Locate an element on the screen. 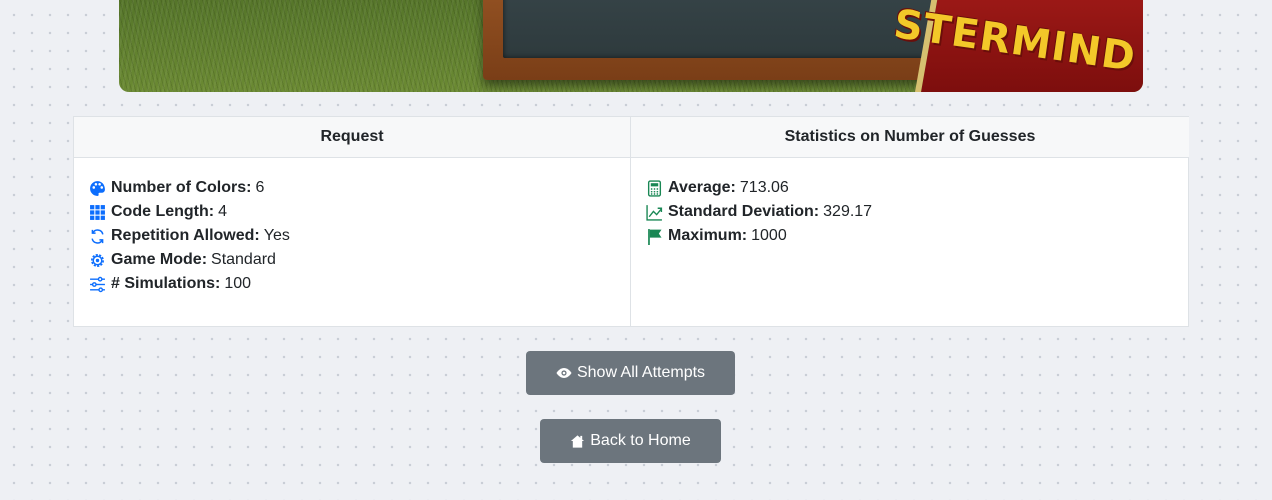 This screenshot has width=1272, height=500. row-label: Standard Deviation: is located at coordinates (744, 211).